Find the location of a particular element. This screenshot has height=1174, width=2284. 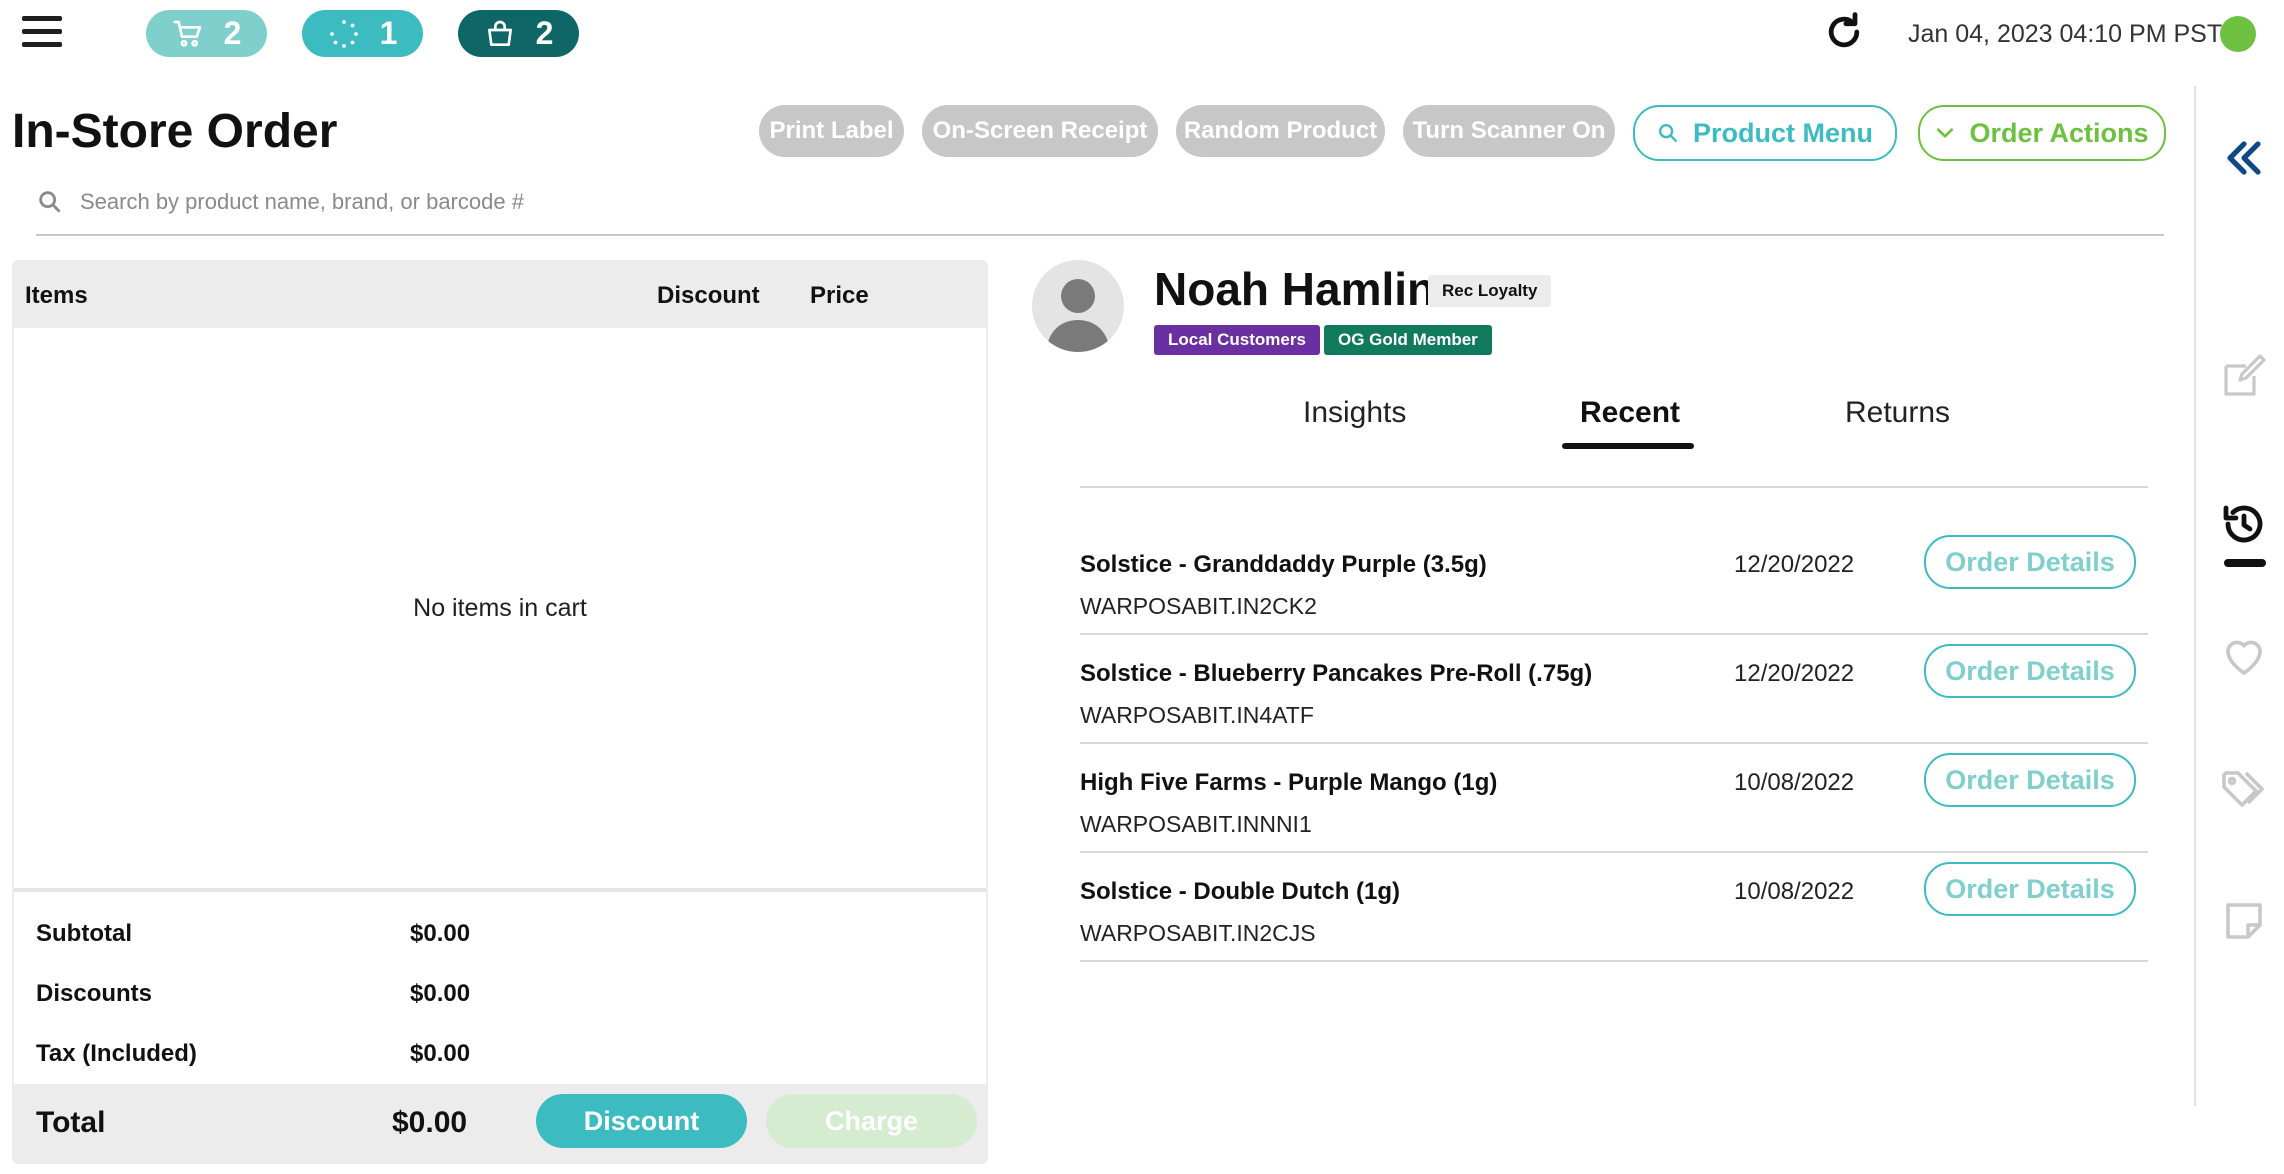

subtotal-value: $0.00 is located at coordinates (440, 933).